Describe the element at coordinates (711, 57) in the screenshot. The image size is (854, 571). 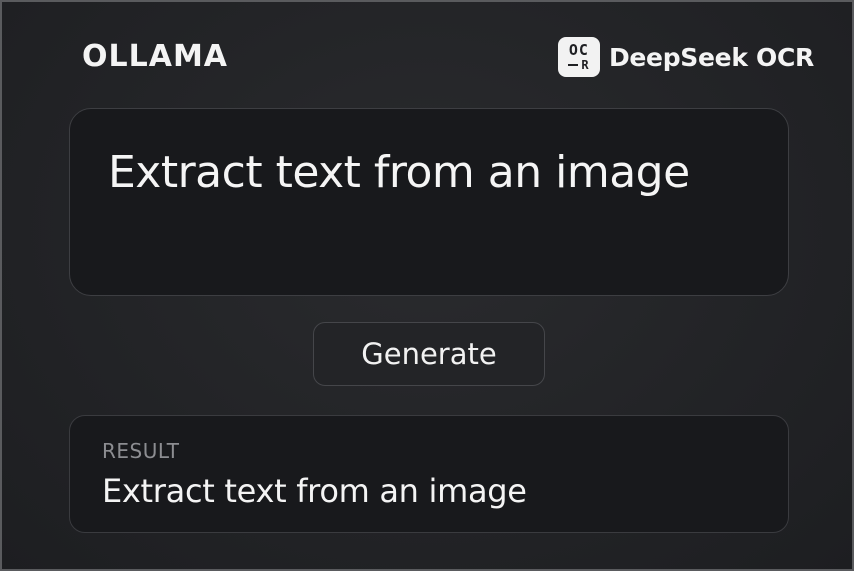
I see `product-name: DeepSeek OCR` at that location.